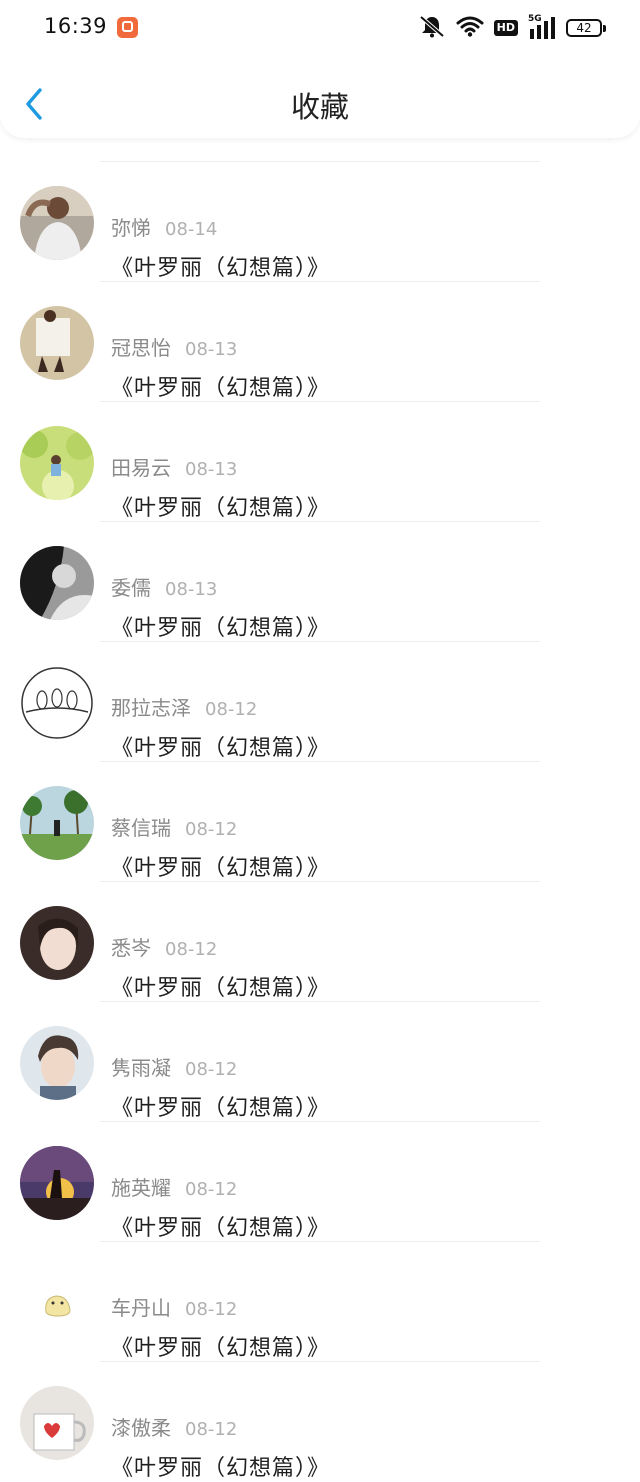  What do you see at coordinates (174, 826) in the screenshot?
I see `item-meta: 蔡信瑞 08-12` at bounding box center [174, 826].